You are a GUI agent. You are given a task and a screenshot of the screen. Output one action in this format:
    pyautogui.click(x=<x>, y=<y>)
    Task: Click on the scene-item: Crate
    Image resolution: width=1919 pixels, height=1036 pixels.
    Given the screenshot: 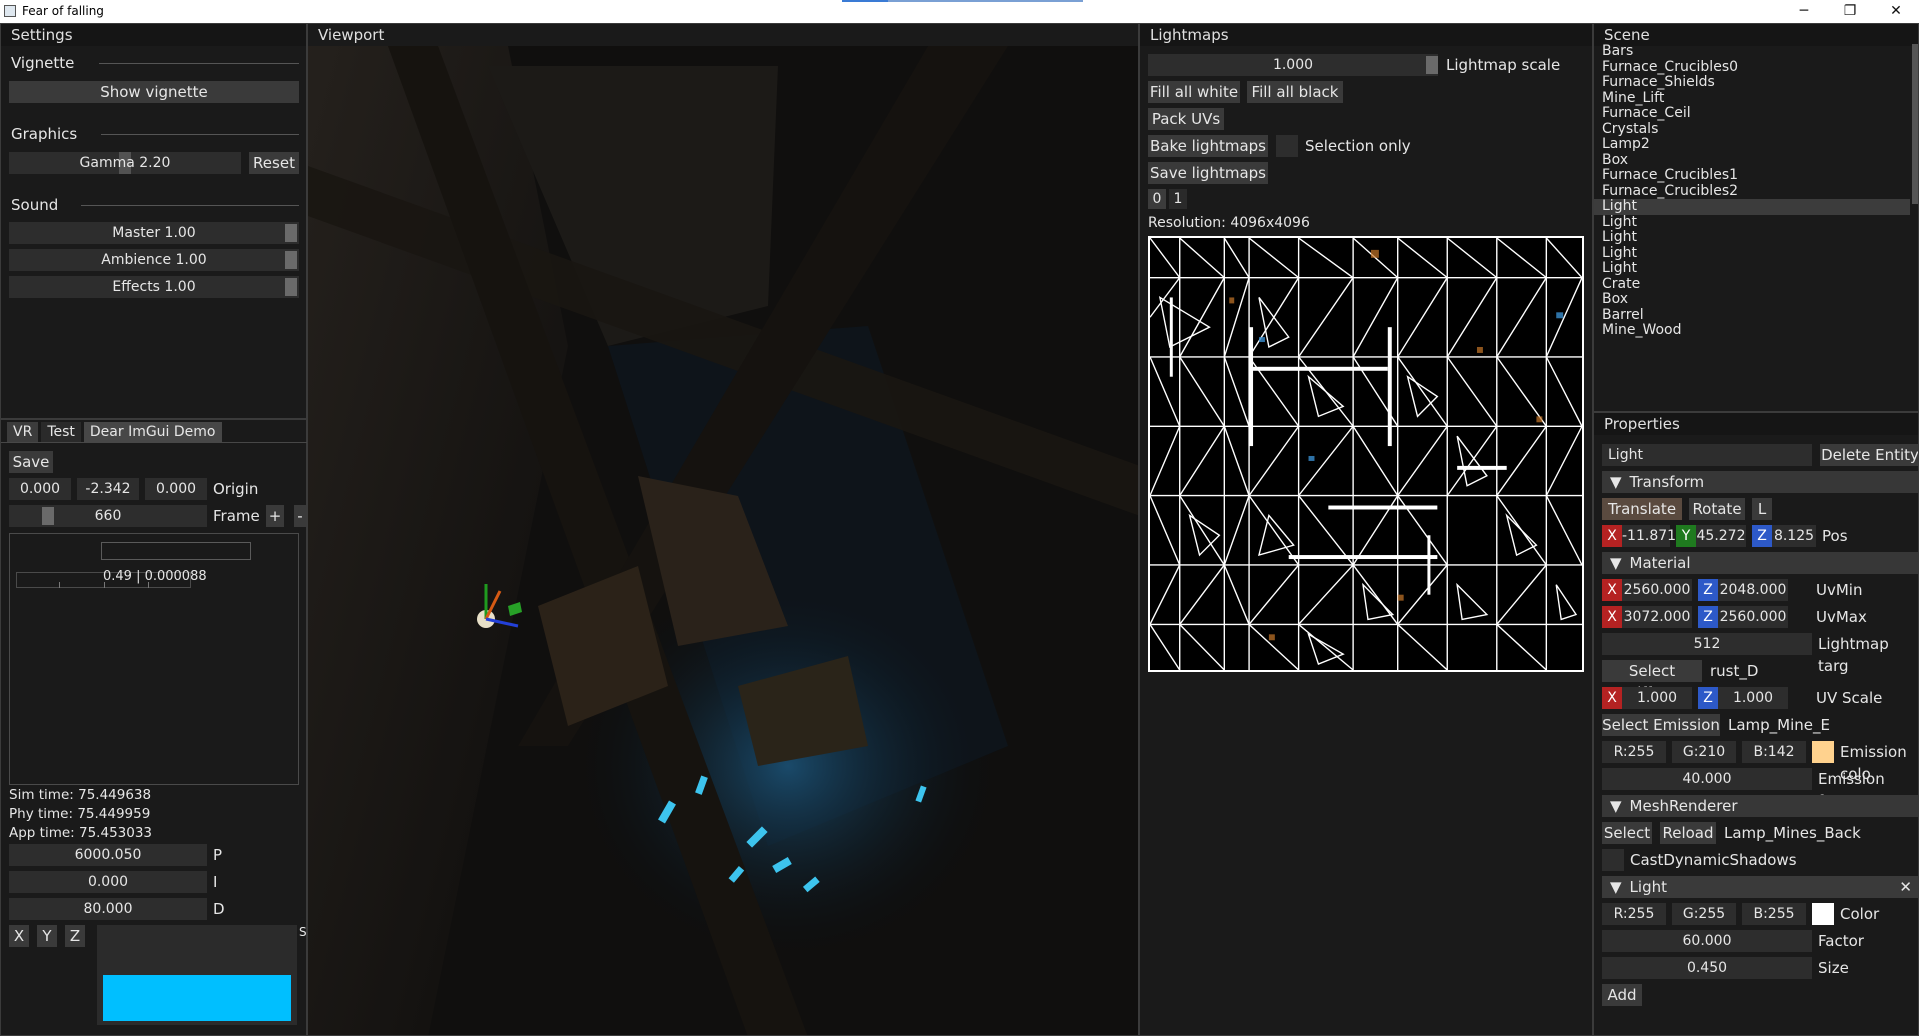 What is the action you would take?
    pyautogui.click(x=1752, y=284)
    